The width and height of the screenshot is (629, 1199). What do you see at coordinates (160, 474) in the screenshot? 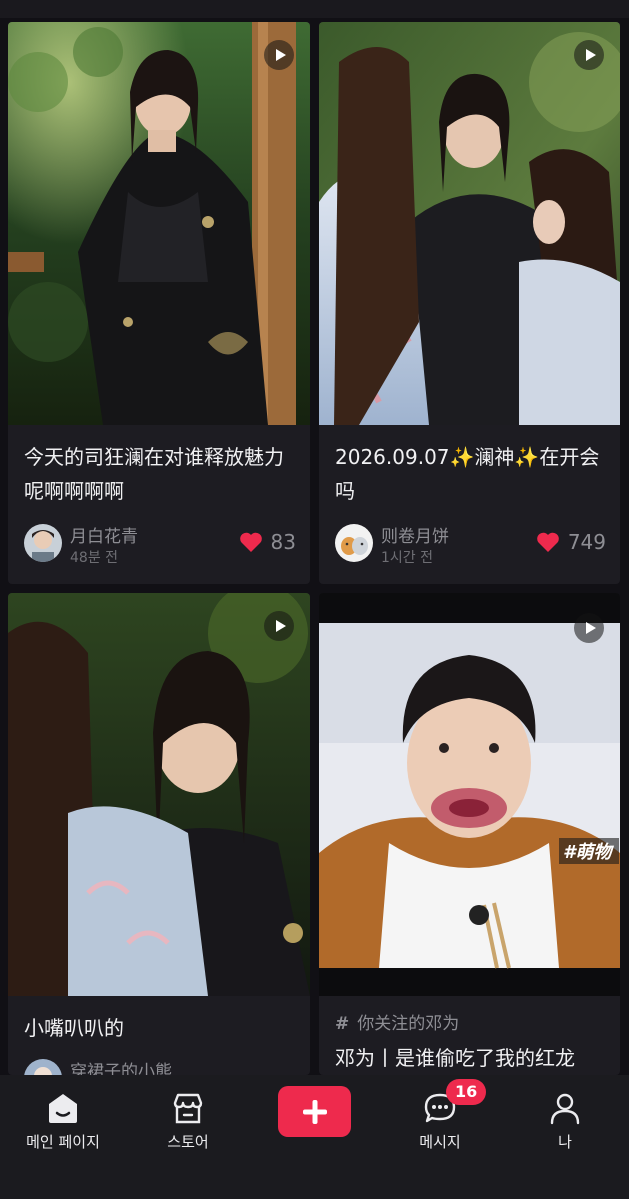
I see `feed-card-1-title: 今天的司狂澜在对谁释放魅力呢啊啊啊啊` at bounding box center [160, 474].